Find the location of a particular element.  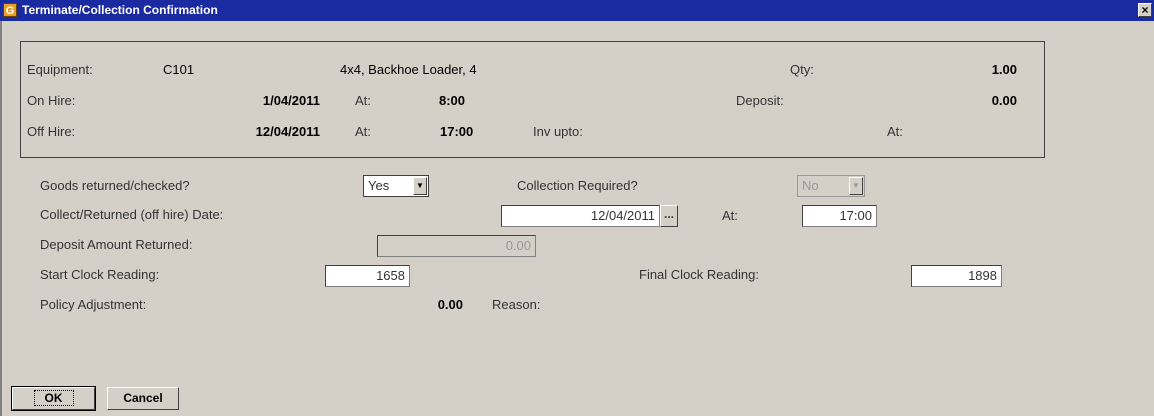

policy-adjustment-value: 0.00 is located at coordinates (450, 304).